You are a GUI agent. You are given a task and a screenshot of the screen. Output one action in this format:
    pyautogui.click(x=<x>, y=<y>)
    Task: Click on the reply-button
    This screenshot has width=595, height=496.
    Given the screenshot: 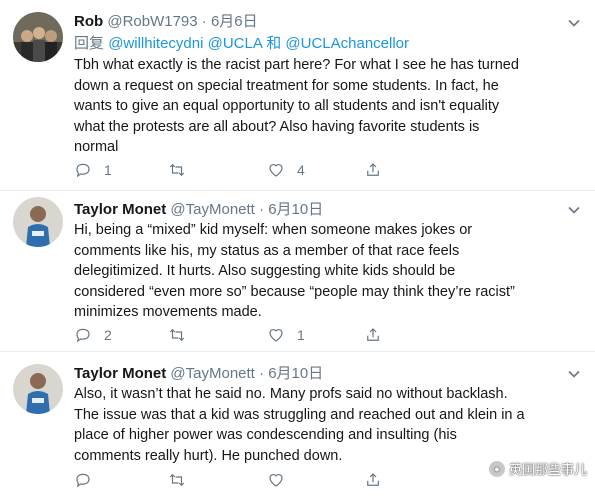 What is the action you would take?
    pyautogui.click(x=83, y=480)
    